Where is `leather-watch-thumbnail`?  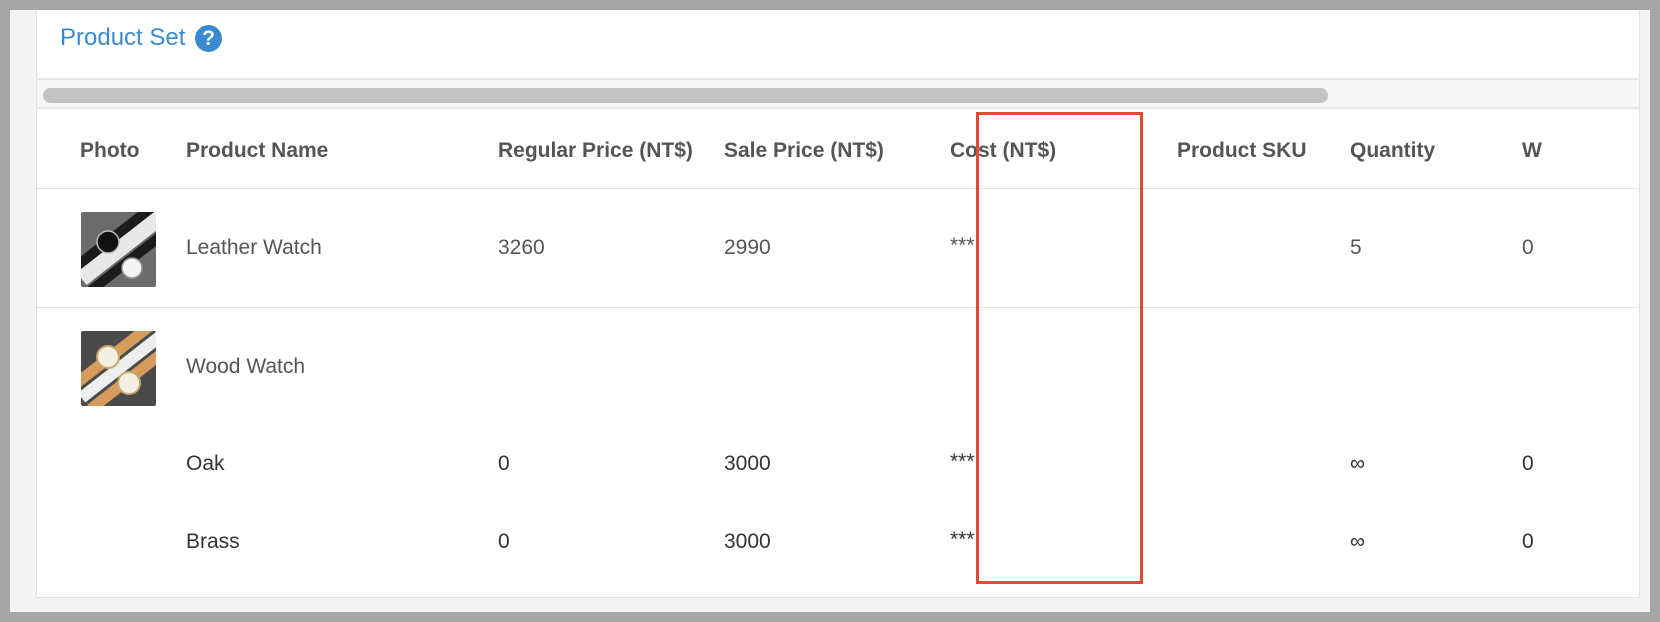 leather-watch-thumbnail is located at coordinates (118, 249).